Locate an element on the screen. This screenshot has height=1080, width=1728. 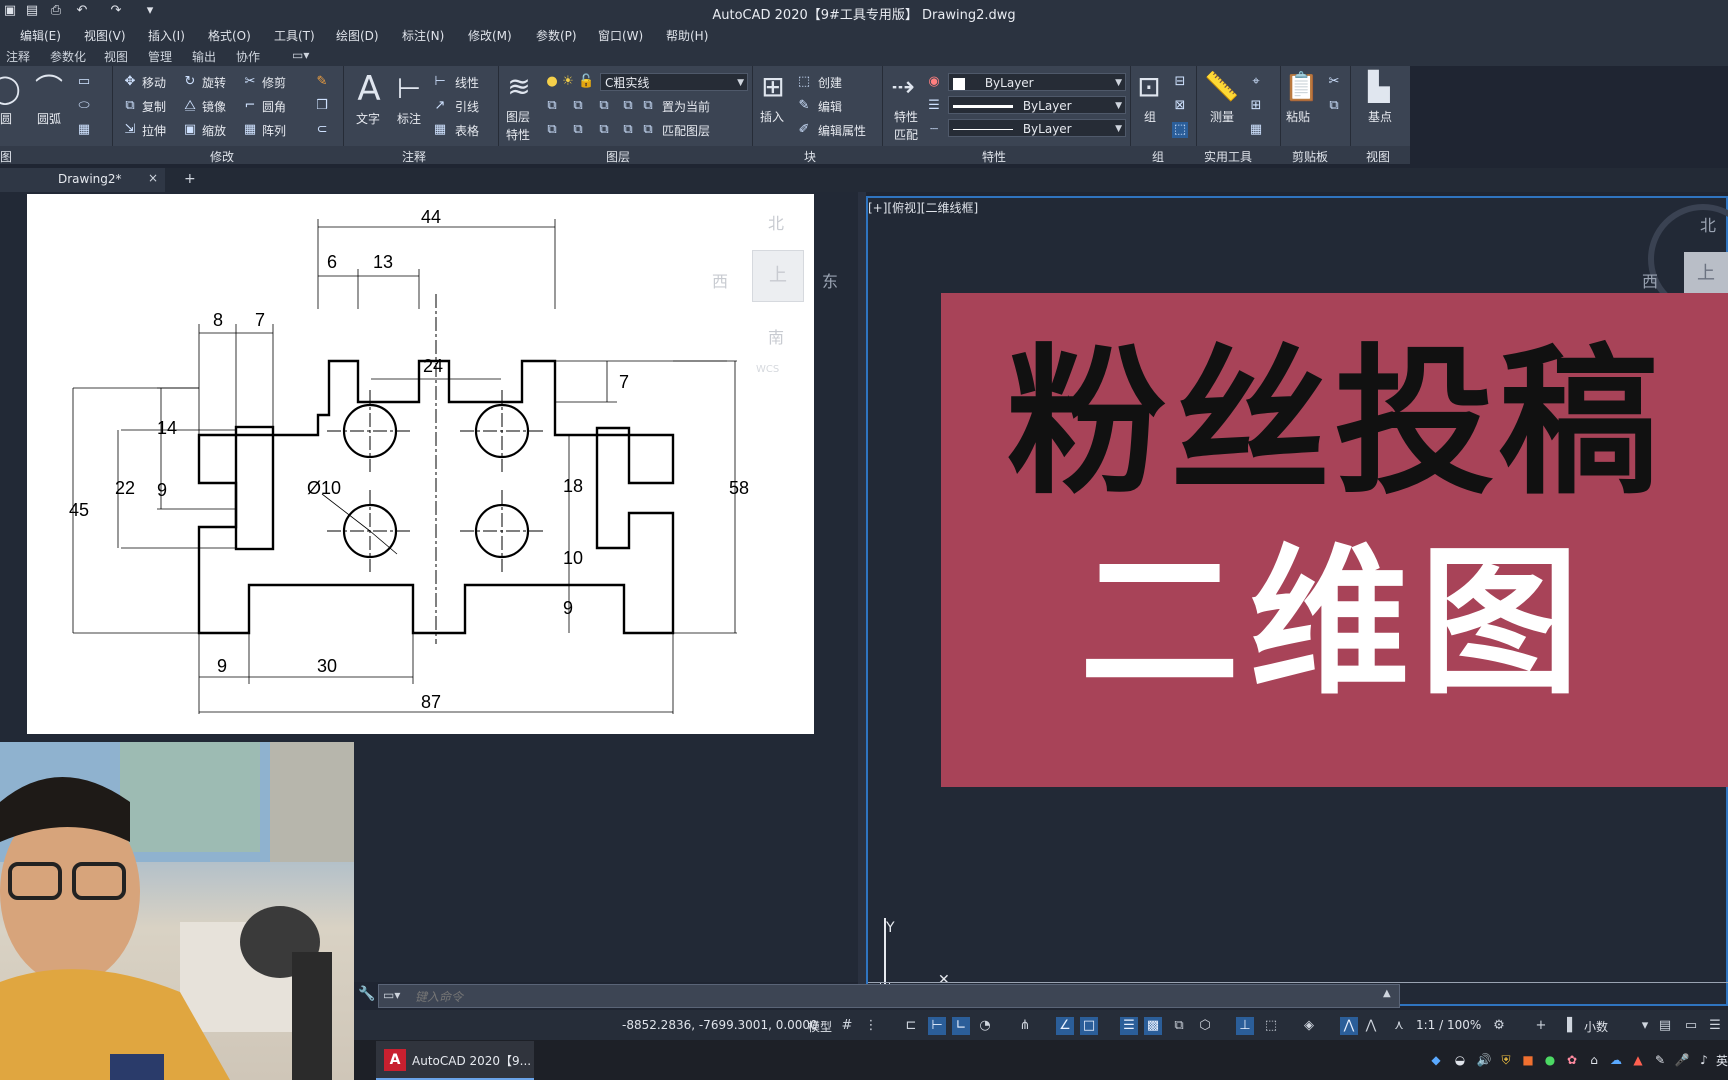
tray-shoe-icon: ⌂ is located at coordinates (1594, 1060).